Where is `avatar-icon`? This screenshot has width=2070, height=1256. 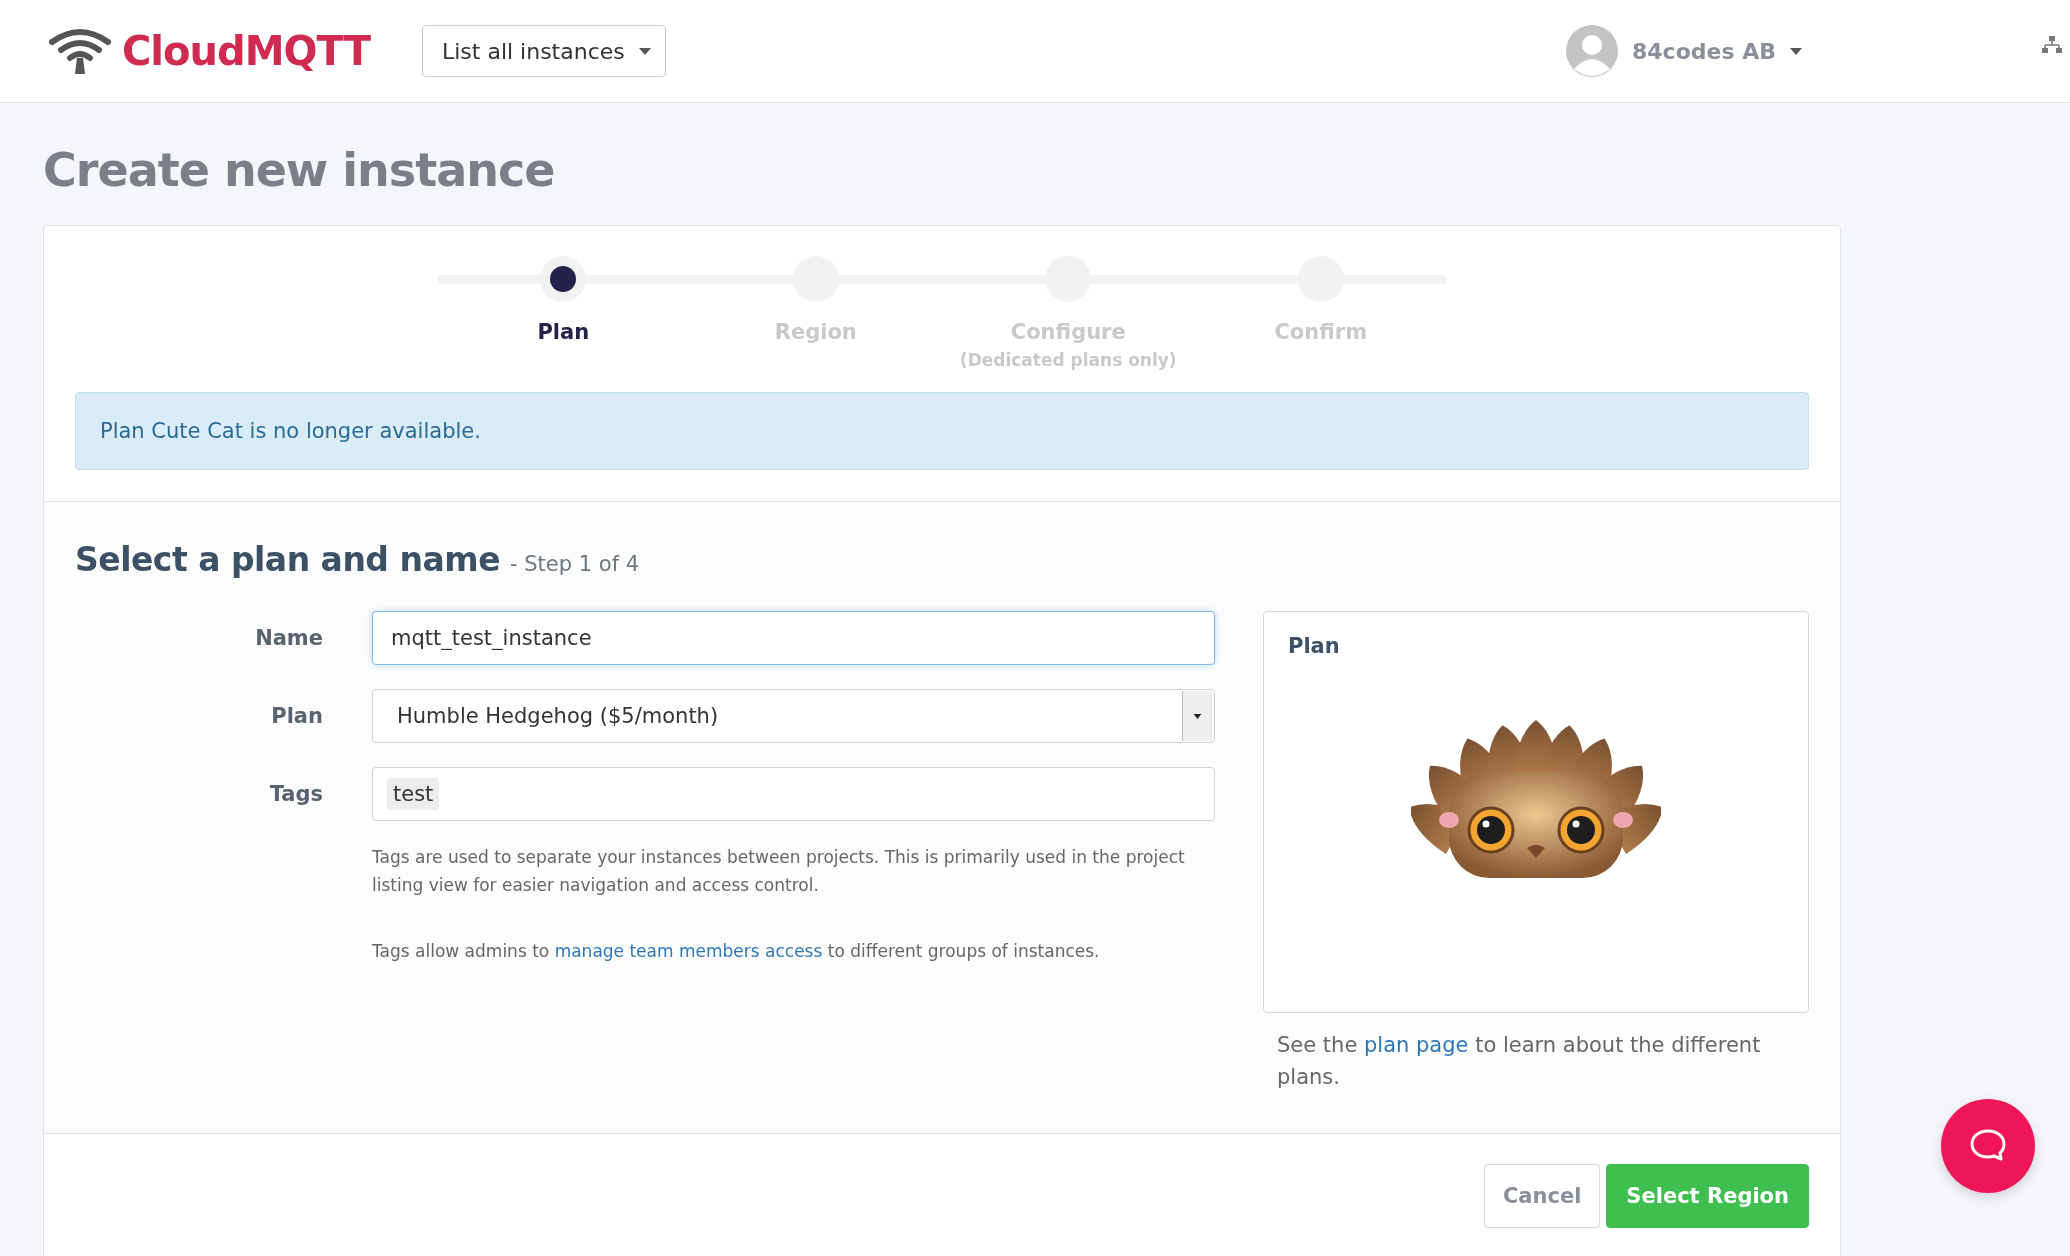
avatar-icon is located at coordinates (1592, 51).